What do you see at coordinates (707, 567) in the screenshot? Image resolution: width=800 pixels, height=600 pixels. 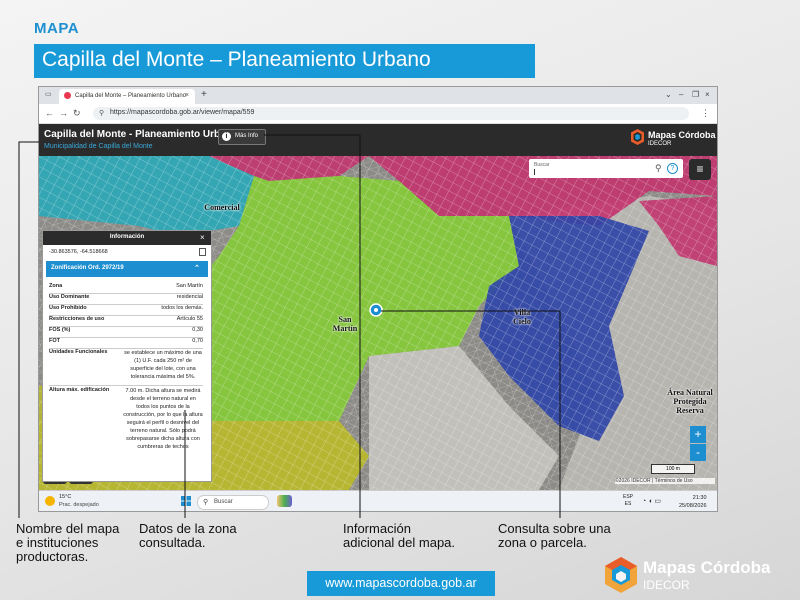 I see `footer-logo-text: Mapas Córdoba` at bounding box center [707, 567].